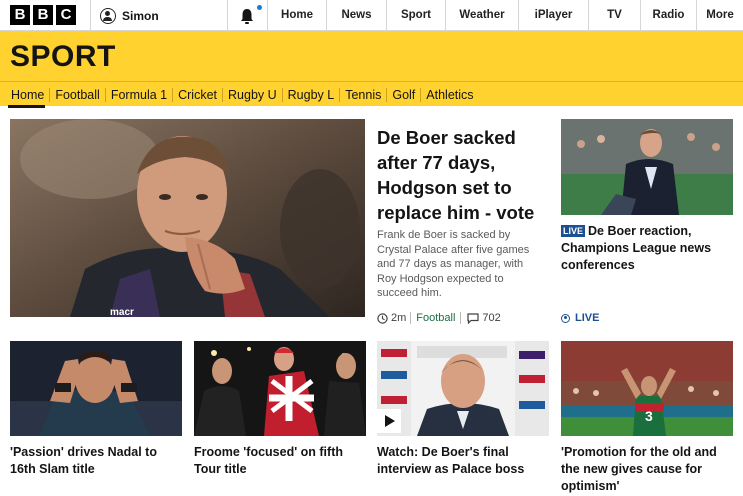 Image resolution: width=743 pixels, height=496 pixels. Describe the element at coordinates (78, 94) in the screenshot. I see `section-nav-football: Football` at that location.